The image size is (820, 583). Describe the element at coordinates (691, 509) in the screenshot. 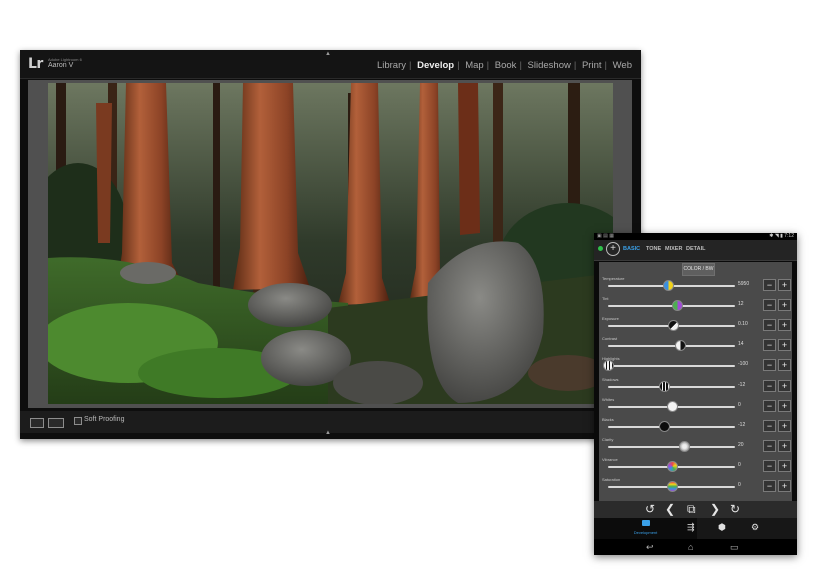

I see `copy-settings-icon: ⧉` at that location.